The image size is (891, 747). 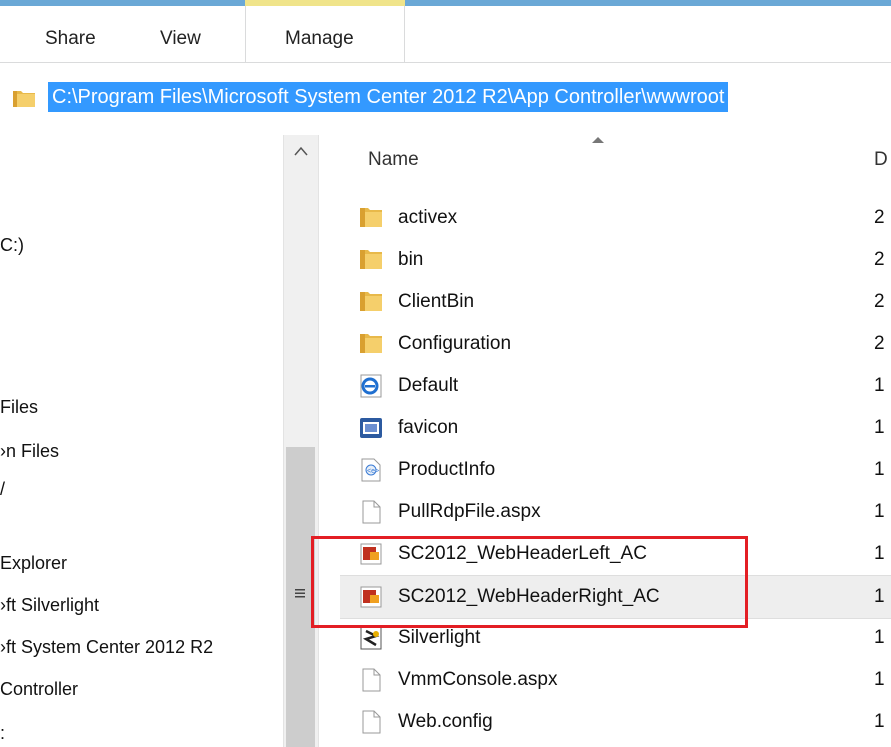 What do you see at coordinates (439, 637) in the screenshot?
I see `file-name: Silverlight` at bounding box center [439, 637].